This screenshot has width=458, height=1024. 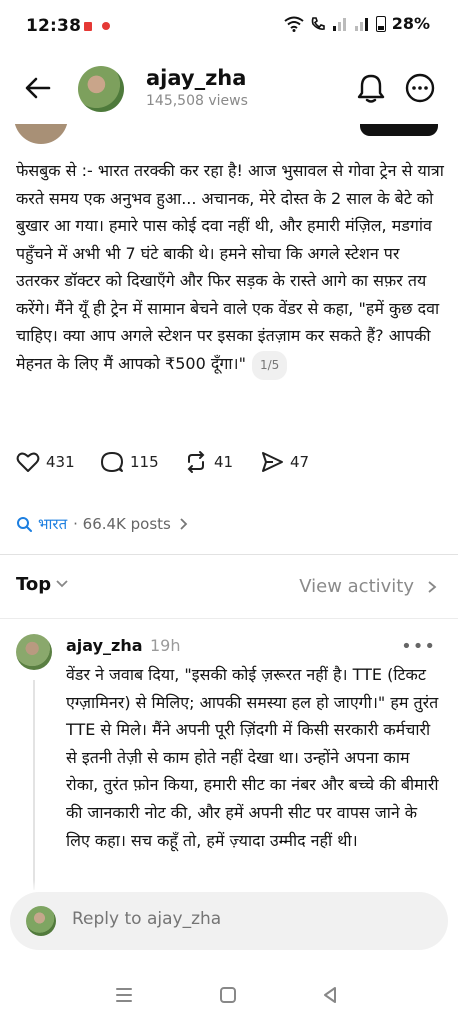 I want to click on reply-username: ajay_zha, so click(x=104, y=645).